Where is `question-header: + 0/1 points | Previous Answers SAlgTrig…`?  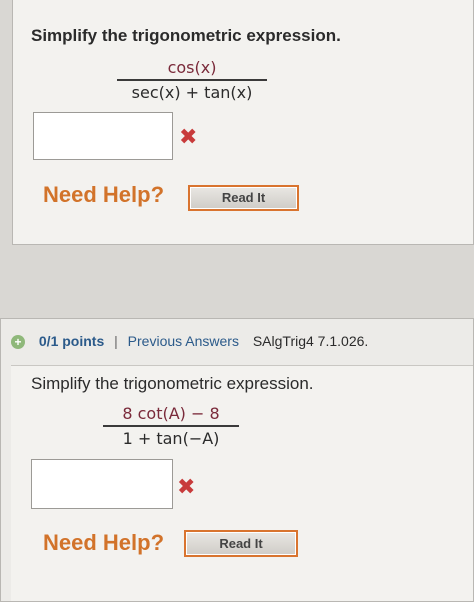
question-header: + 0/1 points | Previous Answers SAlgTrig… is located at coordinates (190, 341).